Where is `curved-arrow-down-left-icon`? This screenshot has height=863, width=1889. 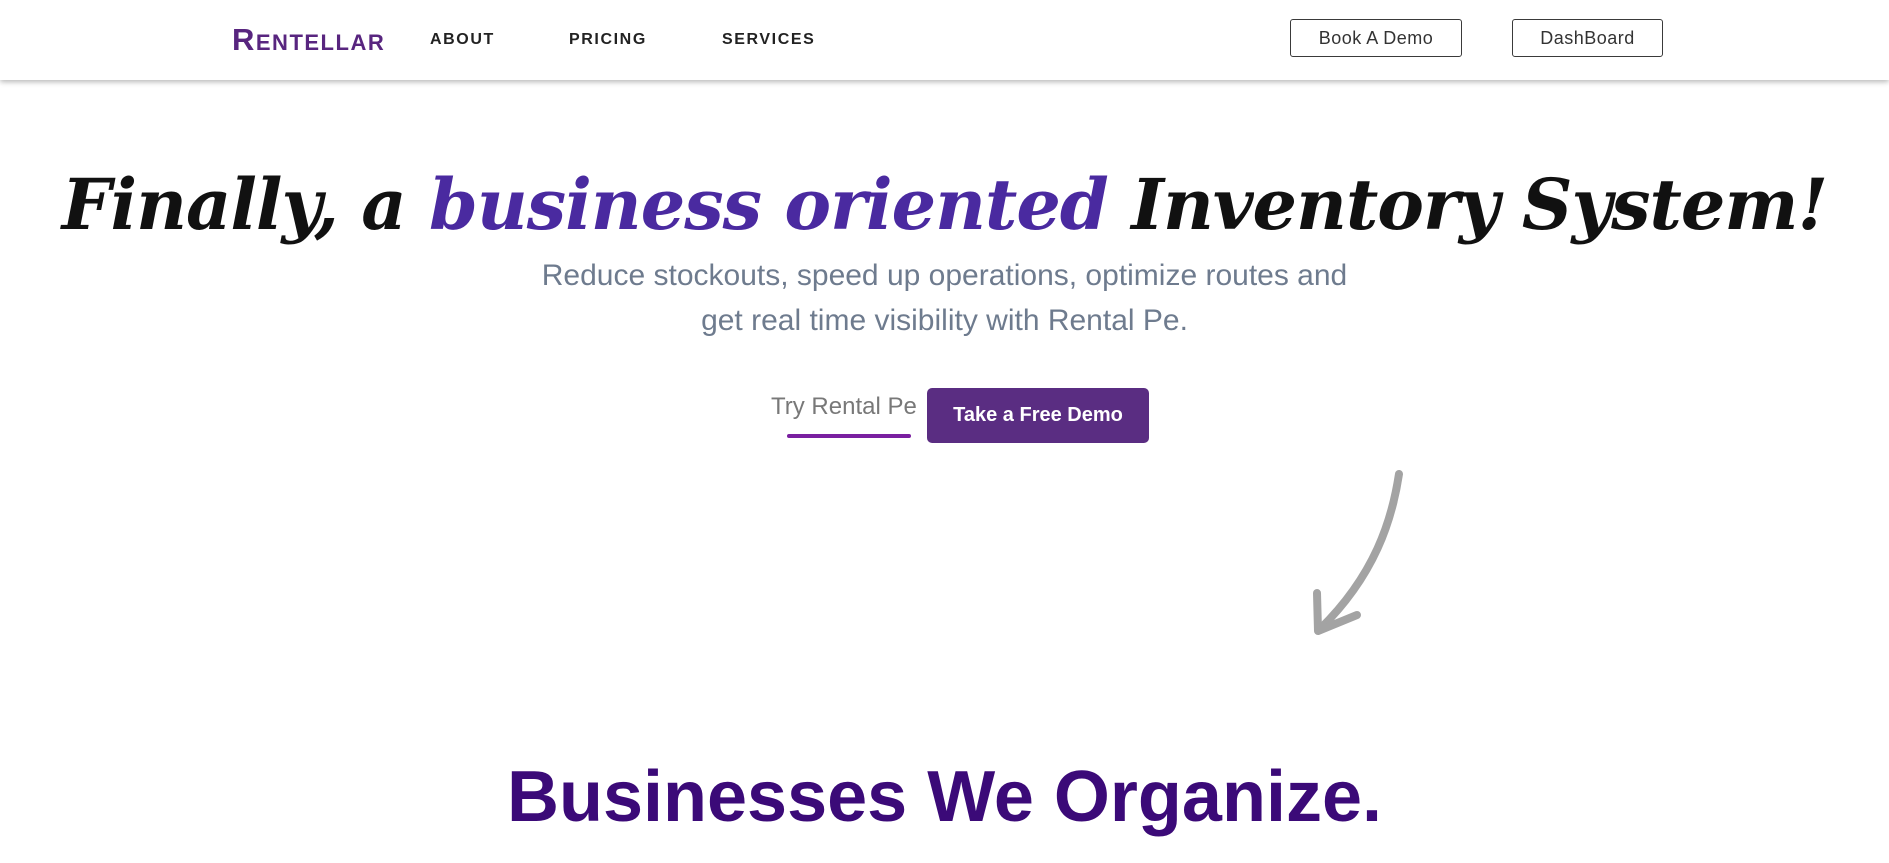
curved-arrow-down-left-icon is located at coordinates (1358, 552).